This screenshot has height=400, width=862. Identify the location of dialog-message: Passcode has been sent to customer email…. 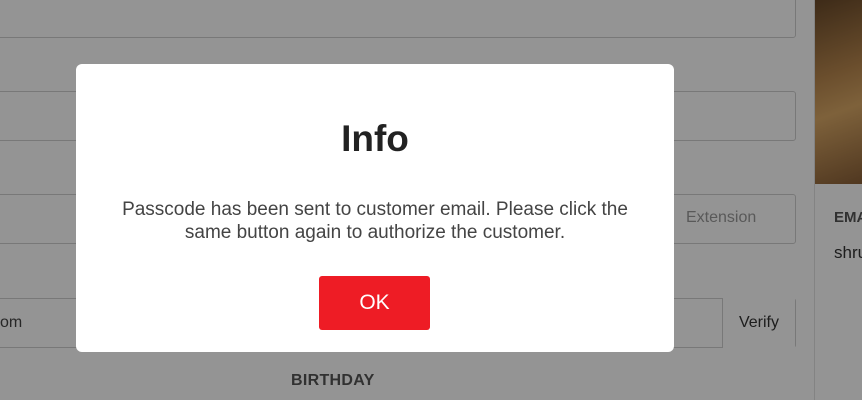
(375, 221).